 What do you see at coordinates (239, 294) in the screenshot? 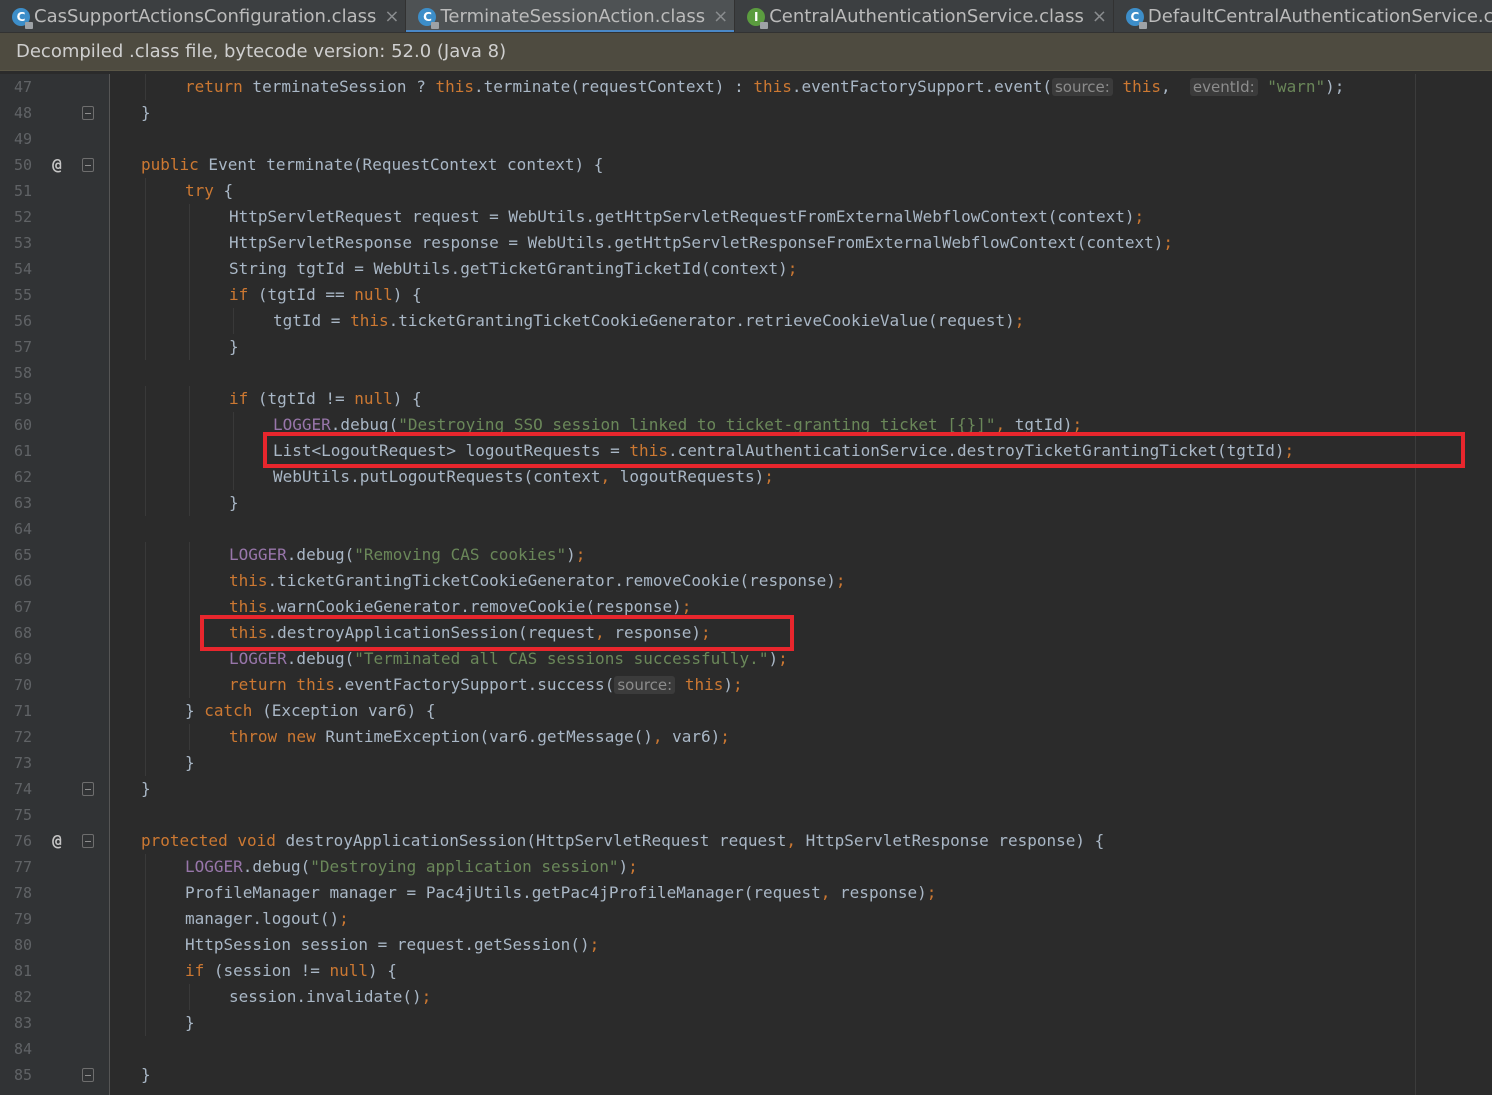
I see `code-token: if` at bounding box center [239, 294].